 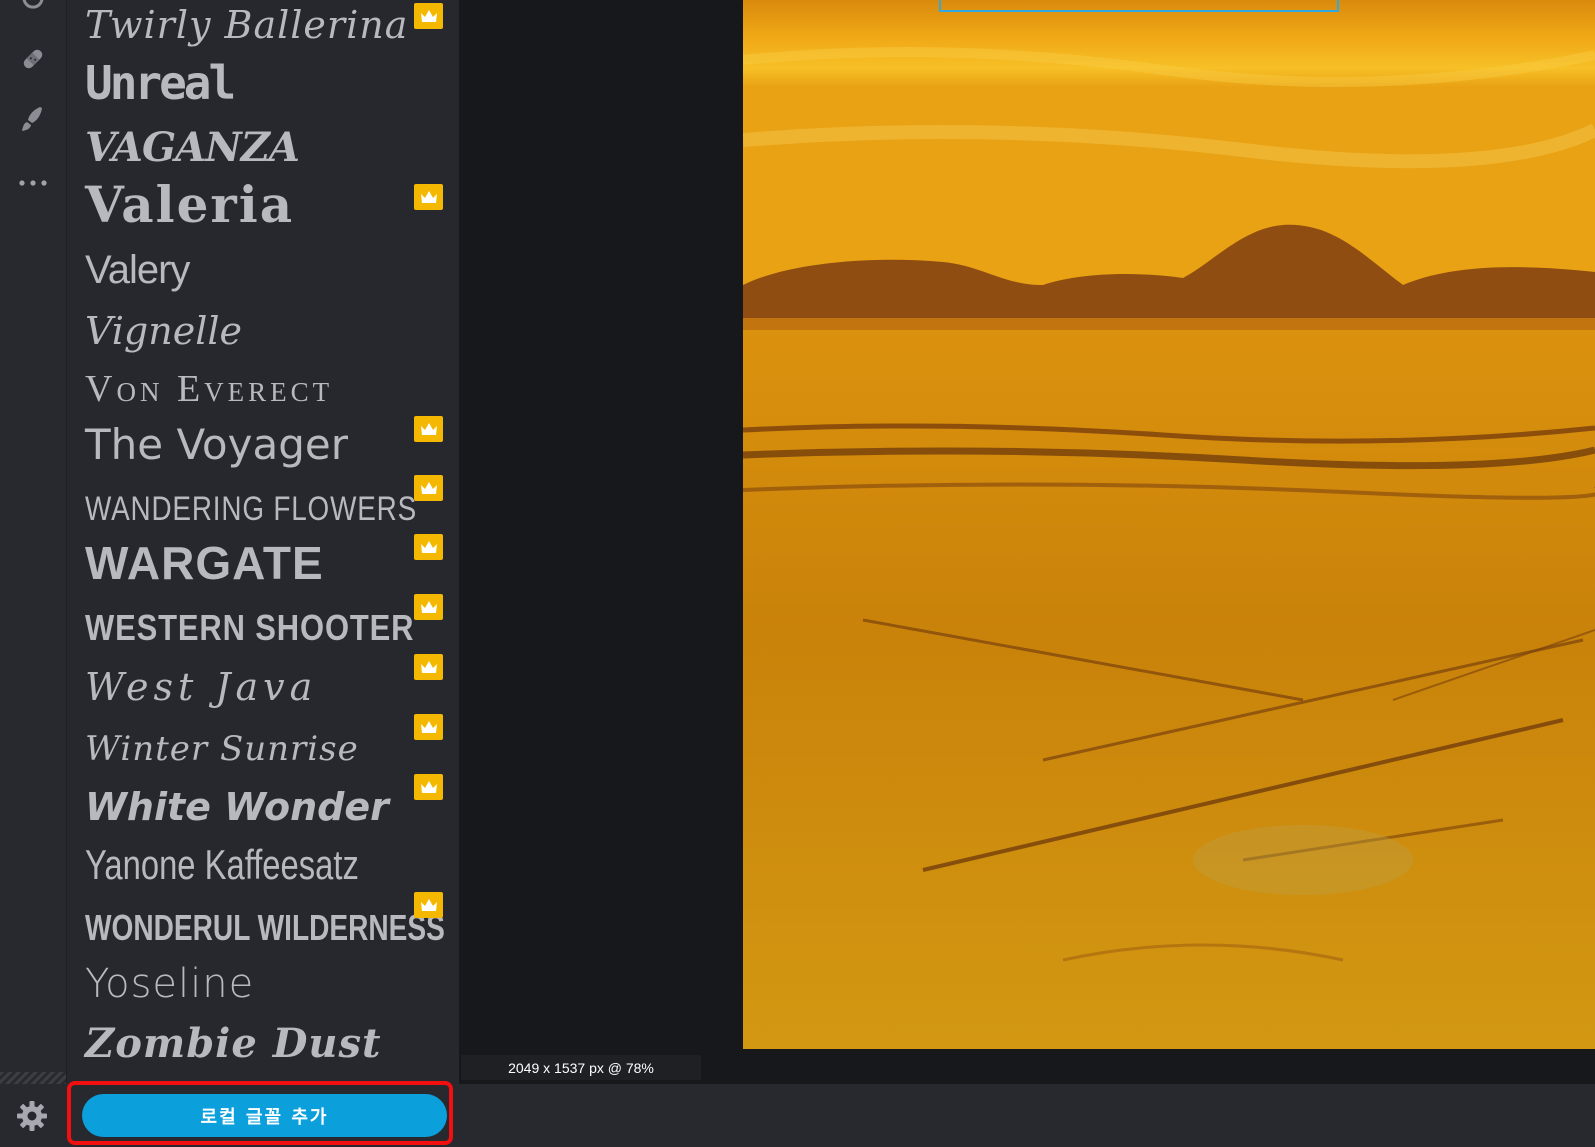 I want to click on font-name: The Voyager, so click(x=216, y=444).